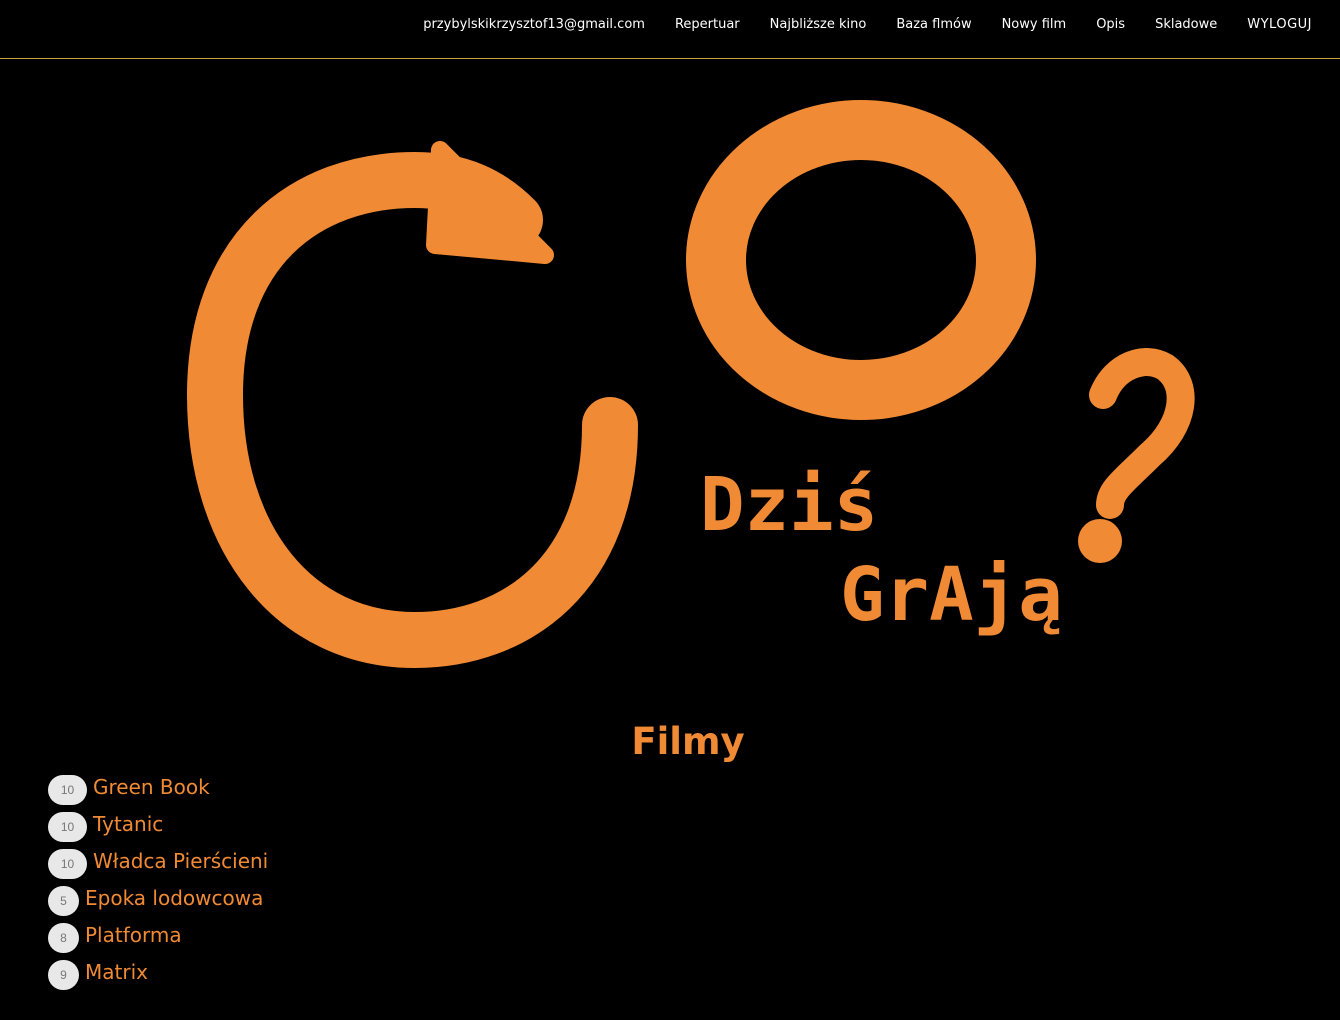  I want to click on film-list-item: 10 Władca Pierścieni, so click(158, 860).